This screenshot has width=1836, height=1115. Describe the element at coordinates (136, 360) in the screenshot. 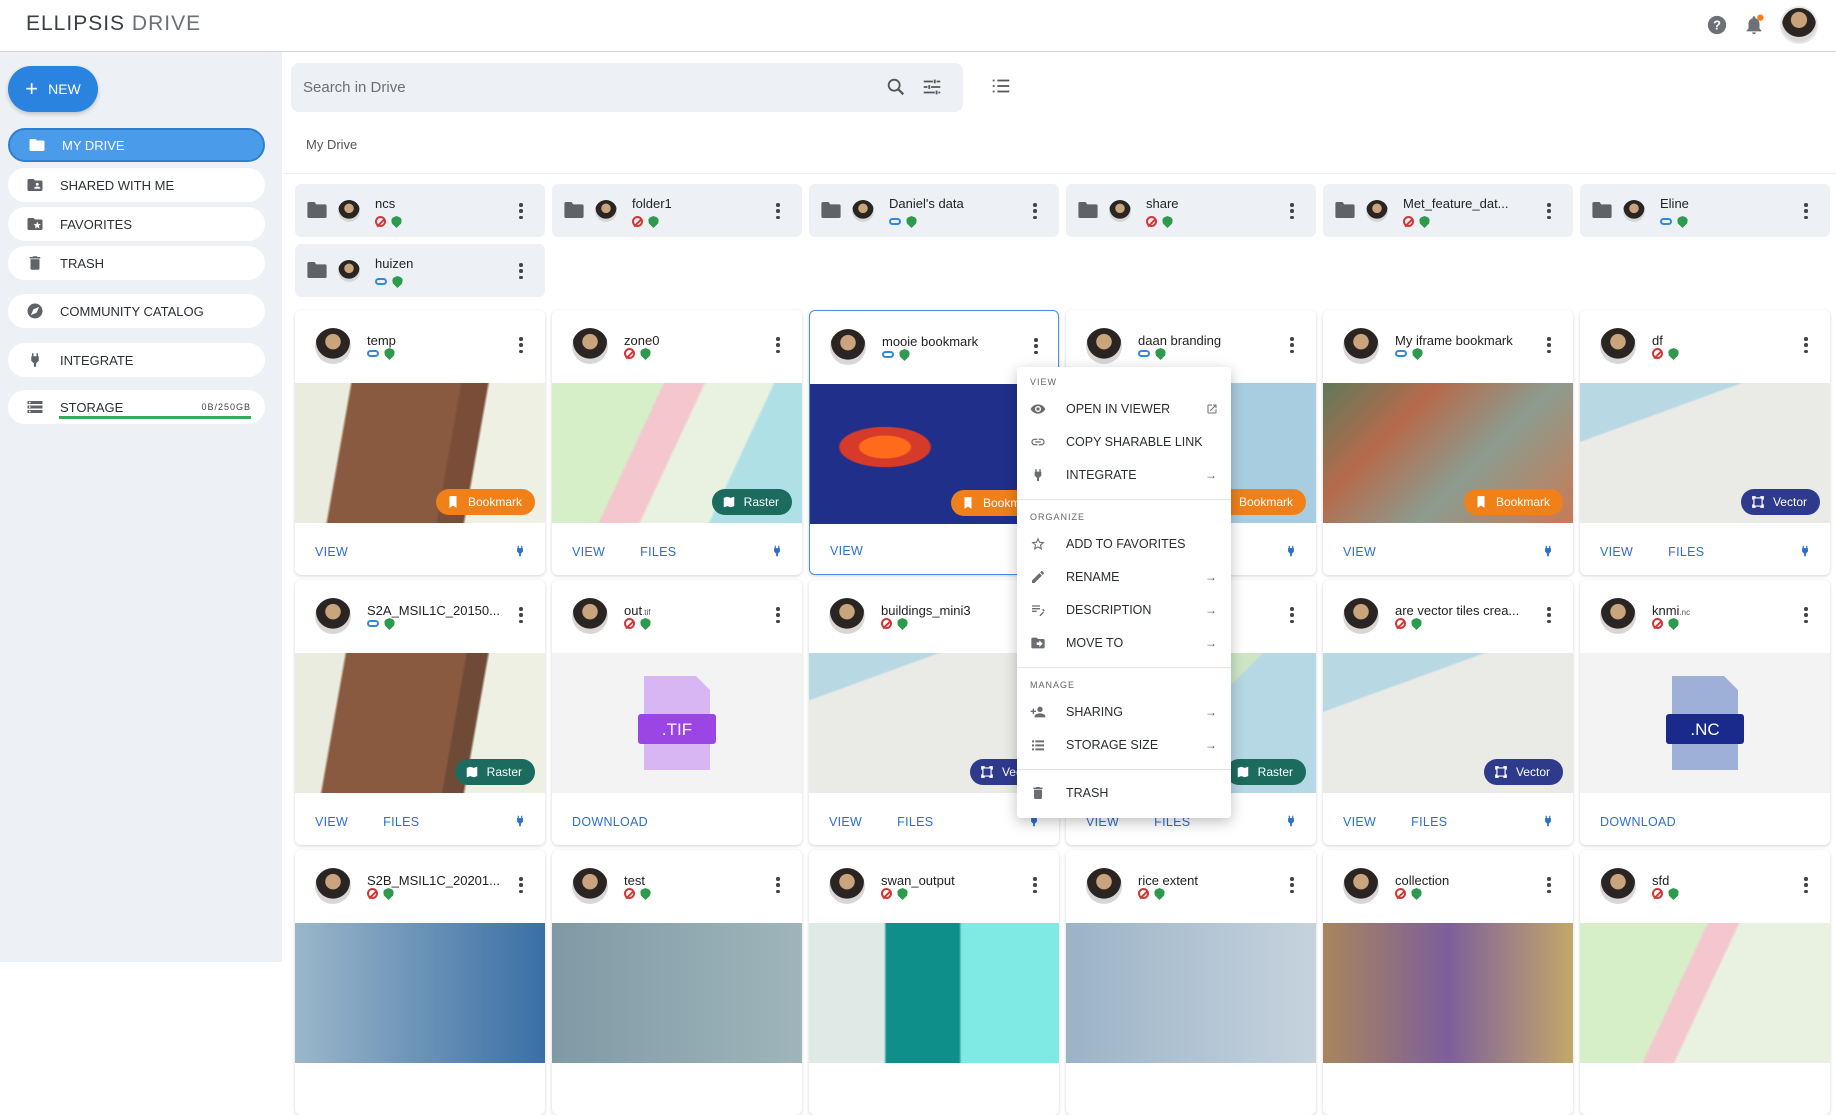

I see `sidebar-item-integrate: INTEGRATE` at that location.